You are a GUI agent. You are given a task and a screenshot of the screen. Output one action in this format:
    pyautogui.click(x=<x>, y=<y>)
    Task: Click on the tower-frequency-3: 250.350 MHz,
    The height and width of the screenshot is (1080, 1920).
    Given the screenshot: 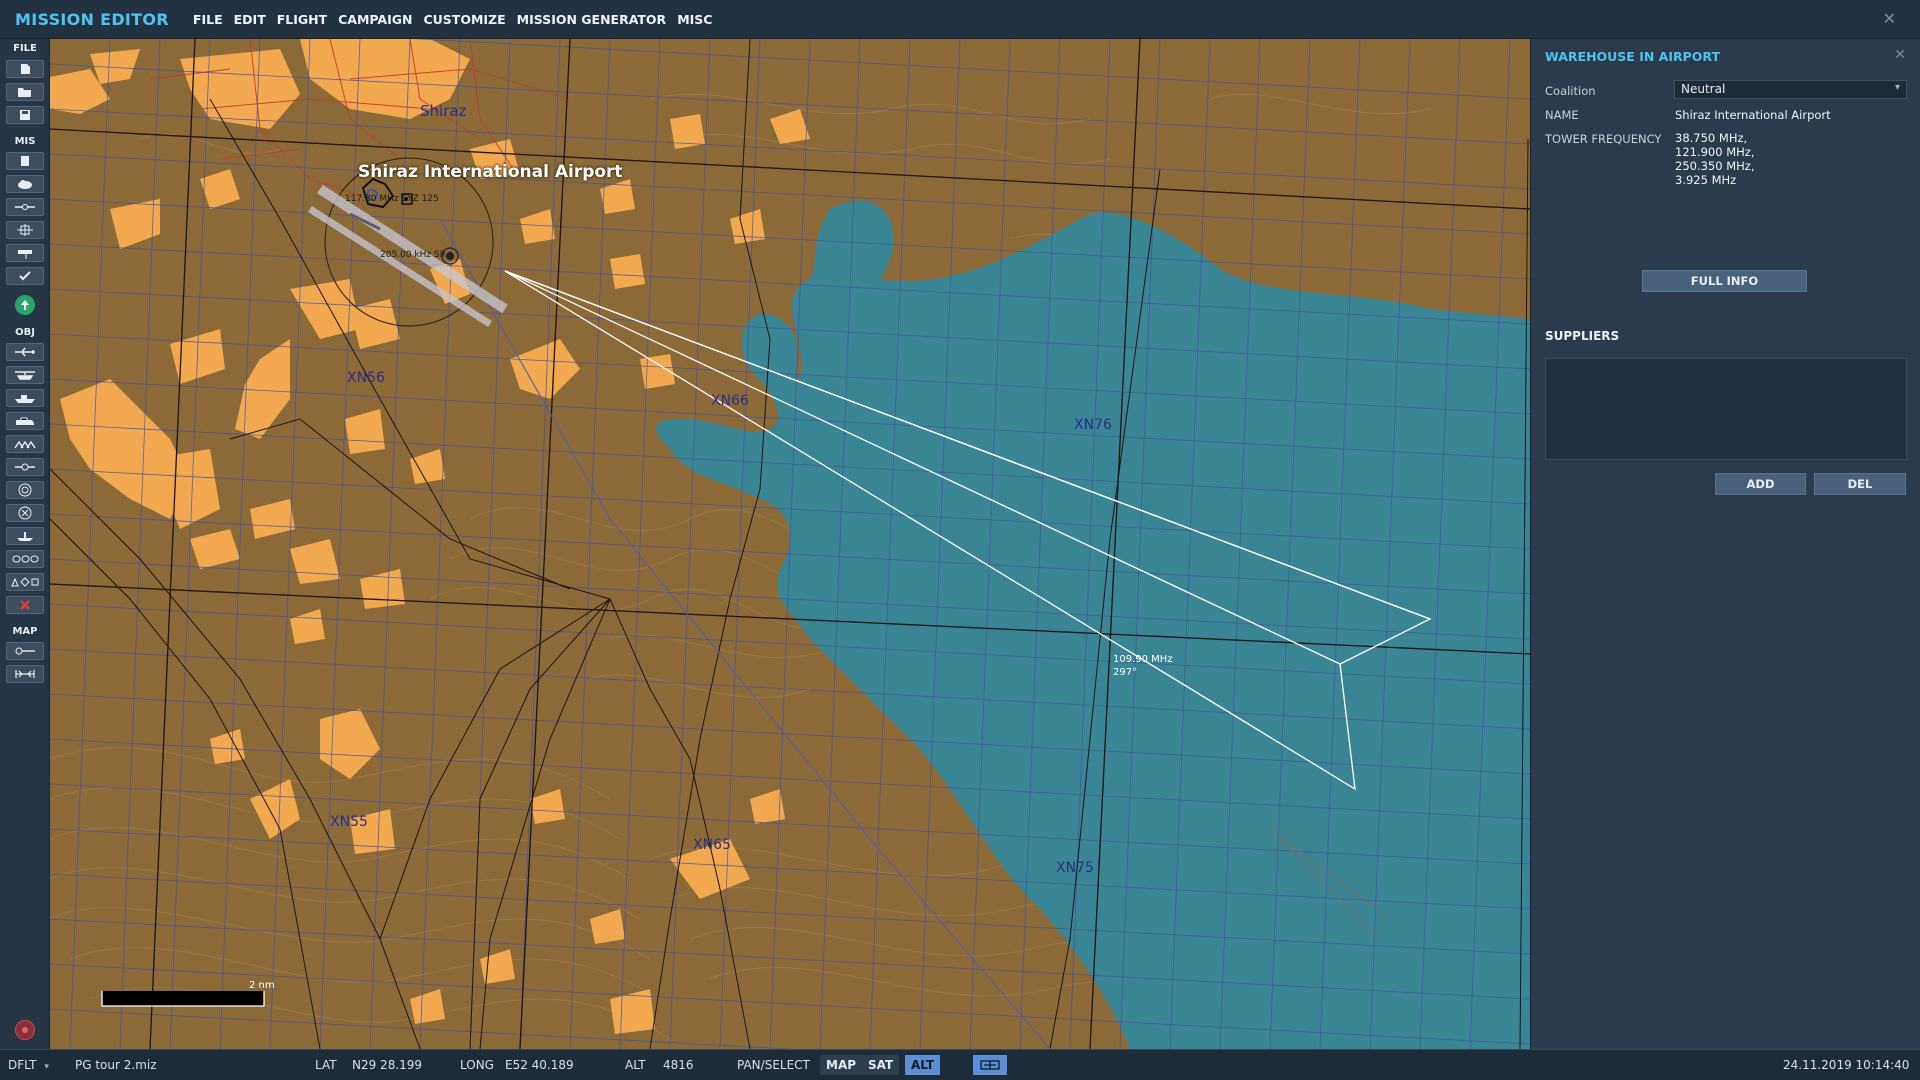 What is the action you would take?
    pyautogui.click(x=1715, y=166)
    